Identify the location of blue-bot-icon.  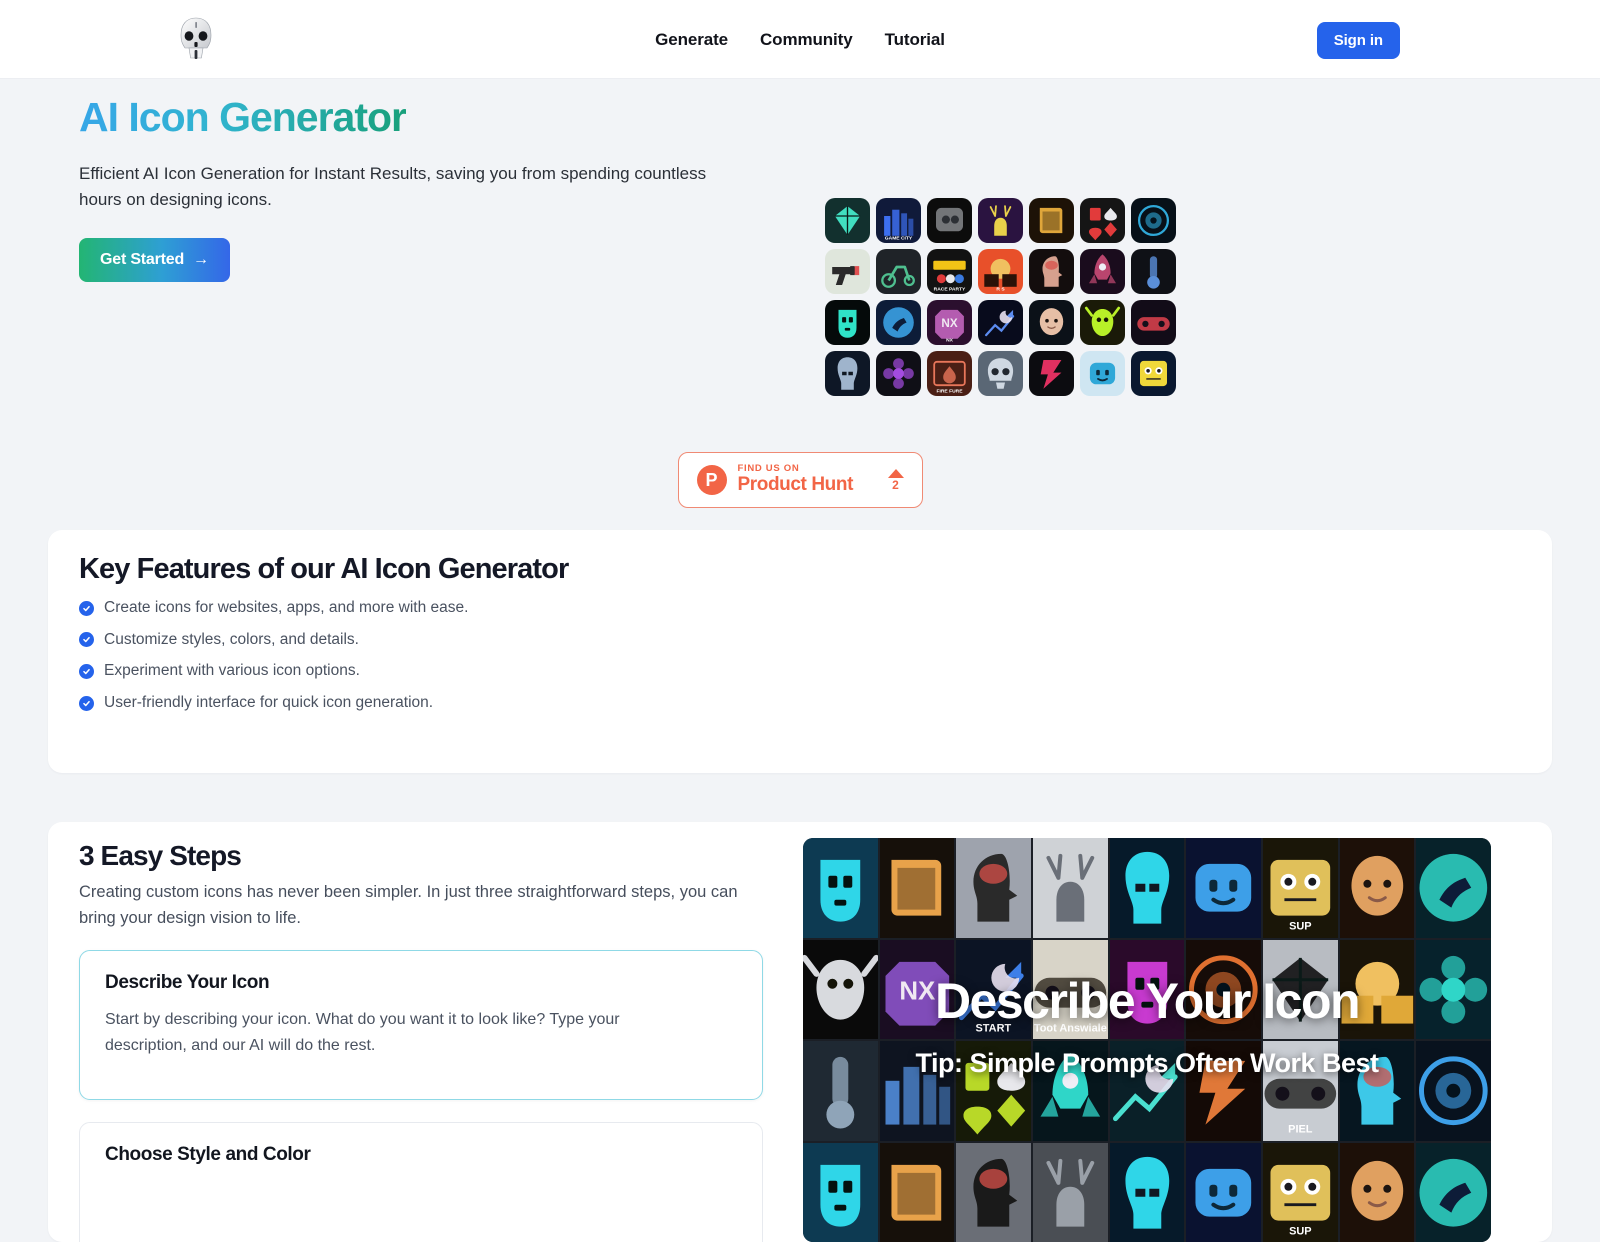
(1102, 373).